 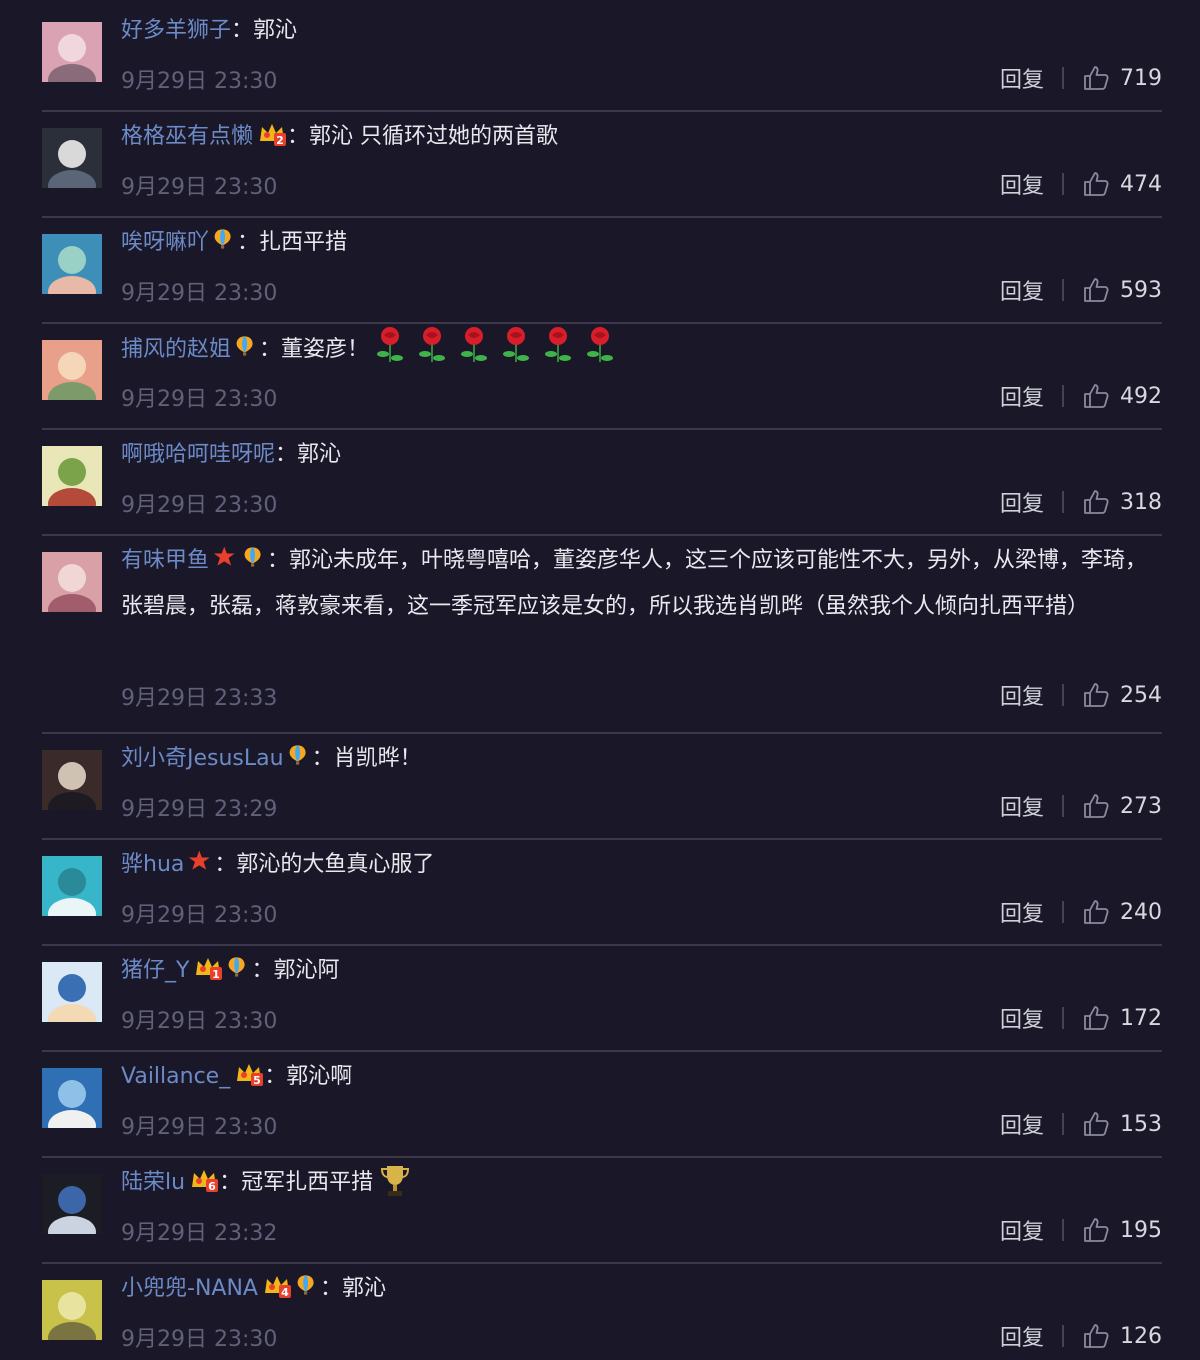 I want to click on svg-text: 1, so click(x=217, y=974).